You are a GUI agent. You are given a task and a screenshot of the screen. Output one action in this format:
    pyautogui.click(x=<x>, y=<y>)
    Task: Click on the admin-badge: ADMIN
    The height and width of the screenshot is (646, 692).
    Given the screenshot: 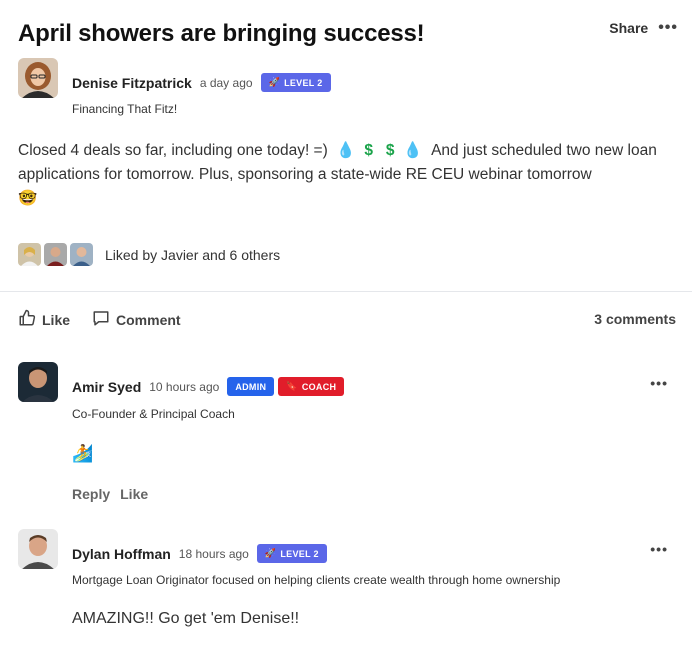 What is the action you would take?
    pyautogui.click(x=251, y=386)
    